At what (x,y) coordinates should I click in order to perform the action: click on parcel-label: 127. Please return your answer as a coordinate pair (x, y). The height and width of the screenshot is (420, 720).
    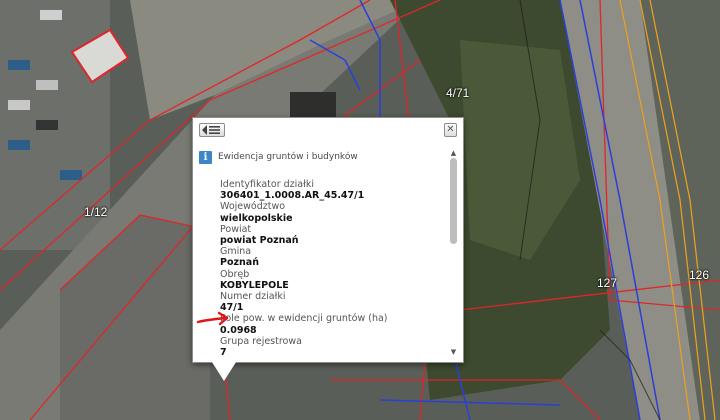
    Looking at the image, I should click on (607, 283).